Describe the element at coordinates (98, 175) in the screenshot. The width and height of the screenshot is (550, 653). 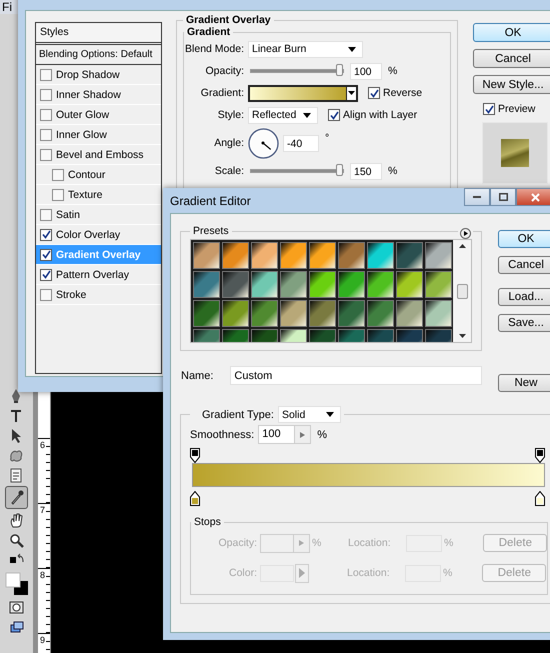
I see `style-item: Contour` at that location.